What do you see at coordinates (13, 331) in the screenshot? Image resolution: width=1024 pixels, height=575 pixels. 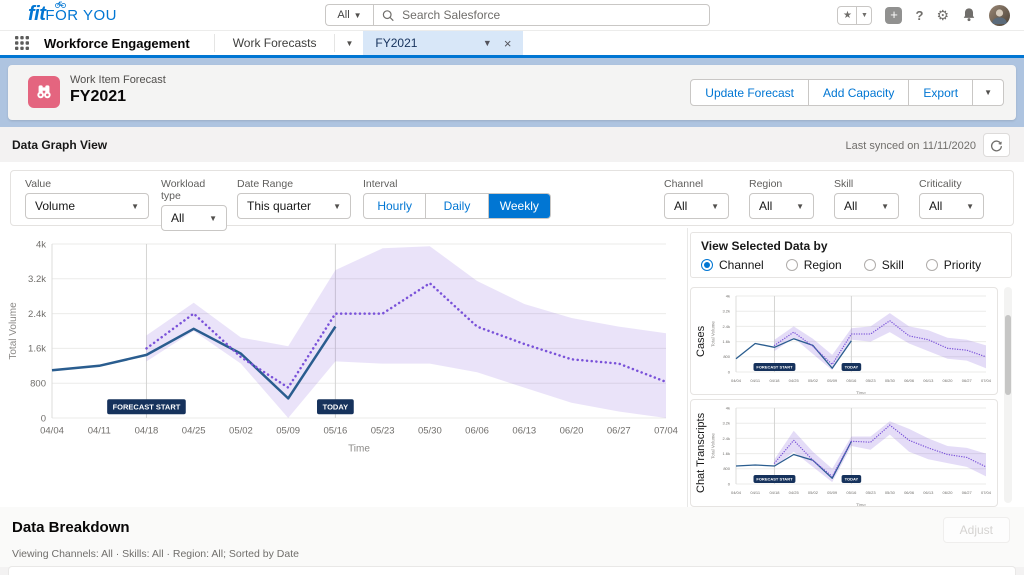 I see `svg-text: Total Volume` at bounding box center [13, 331].